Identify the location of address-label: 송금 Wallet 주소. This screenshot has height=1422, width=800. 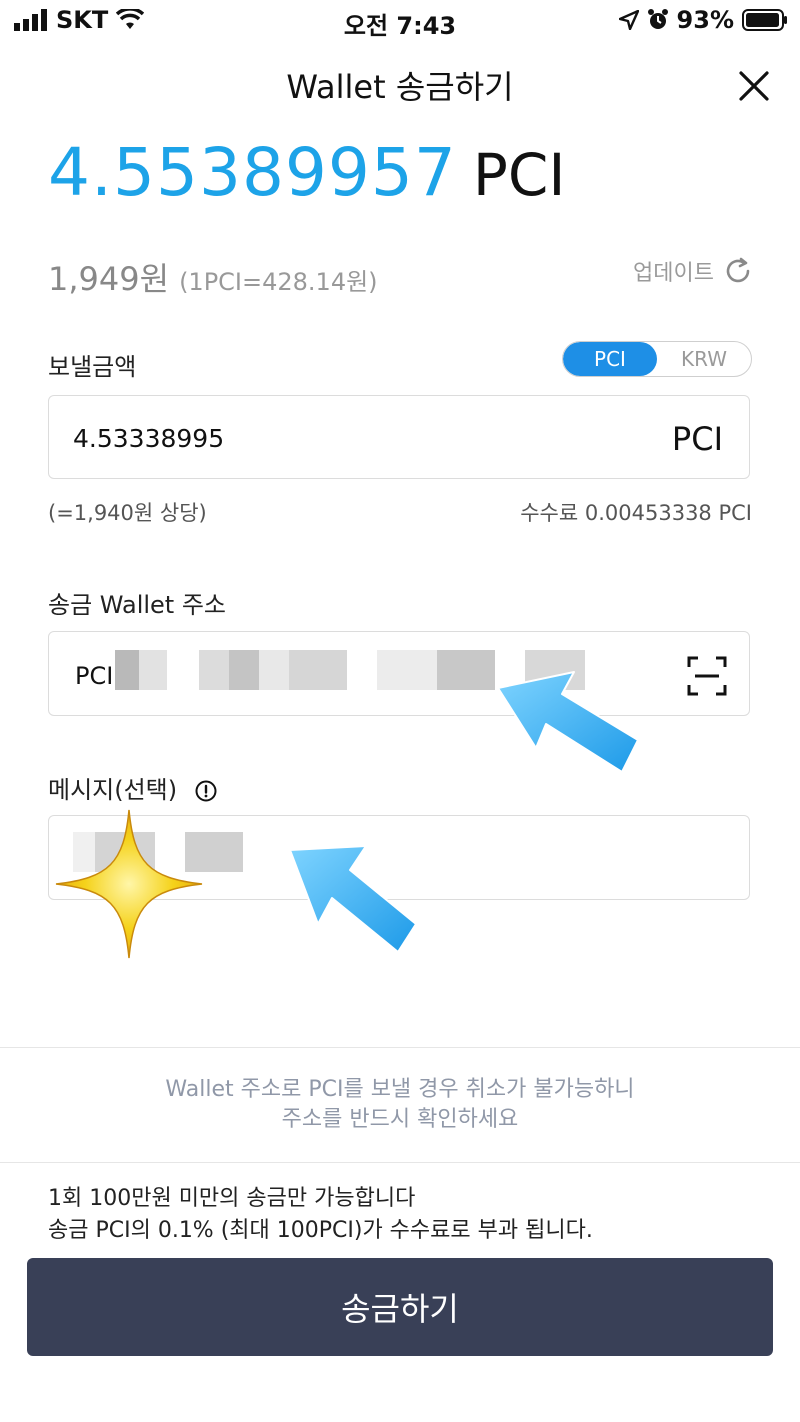
(137, 605).